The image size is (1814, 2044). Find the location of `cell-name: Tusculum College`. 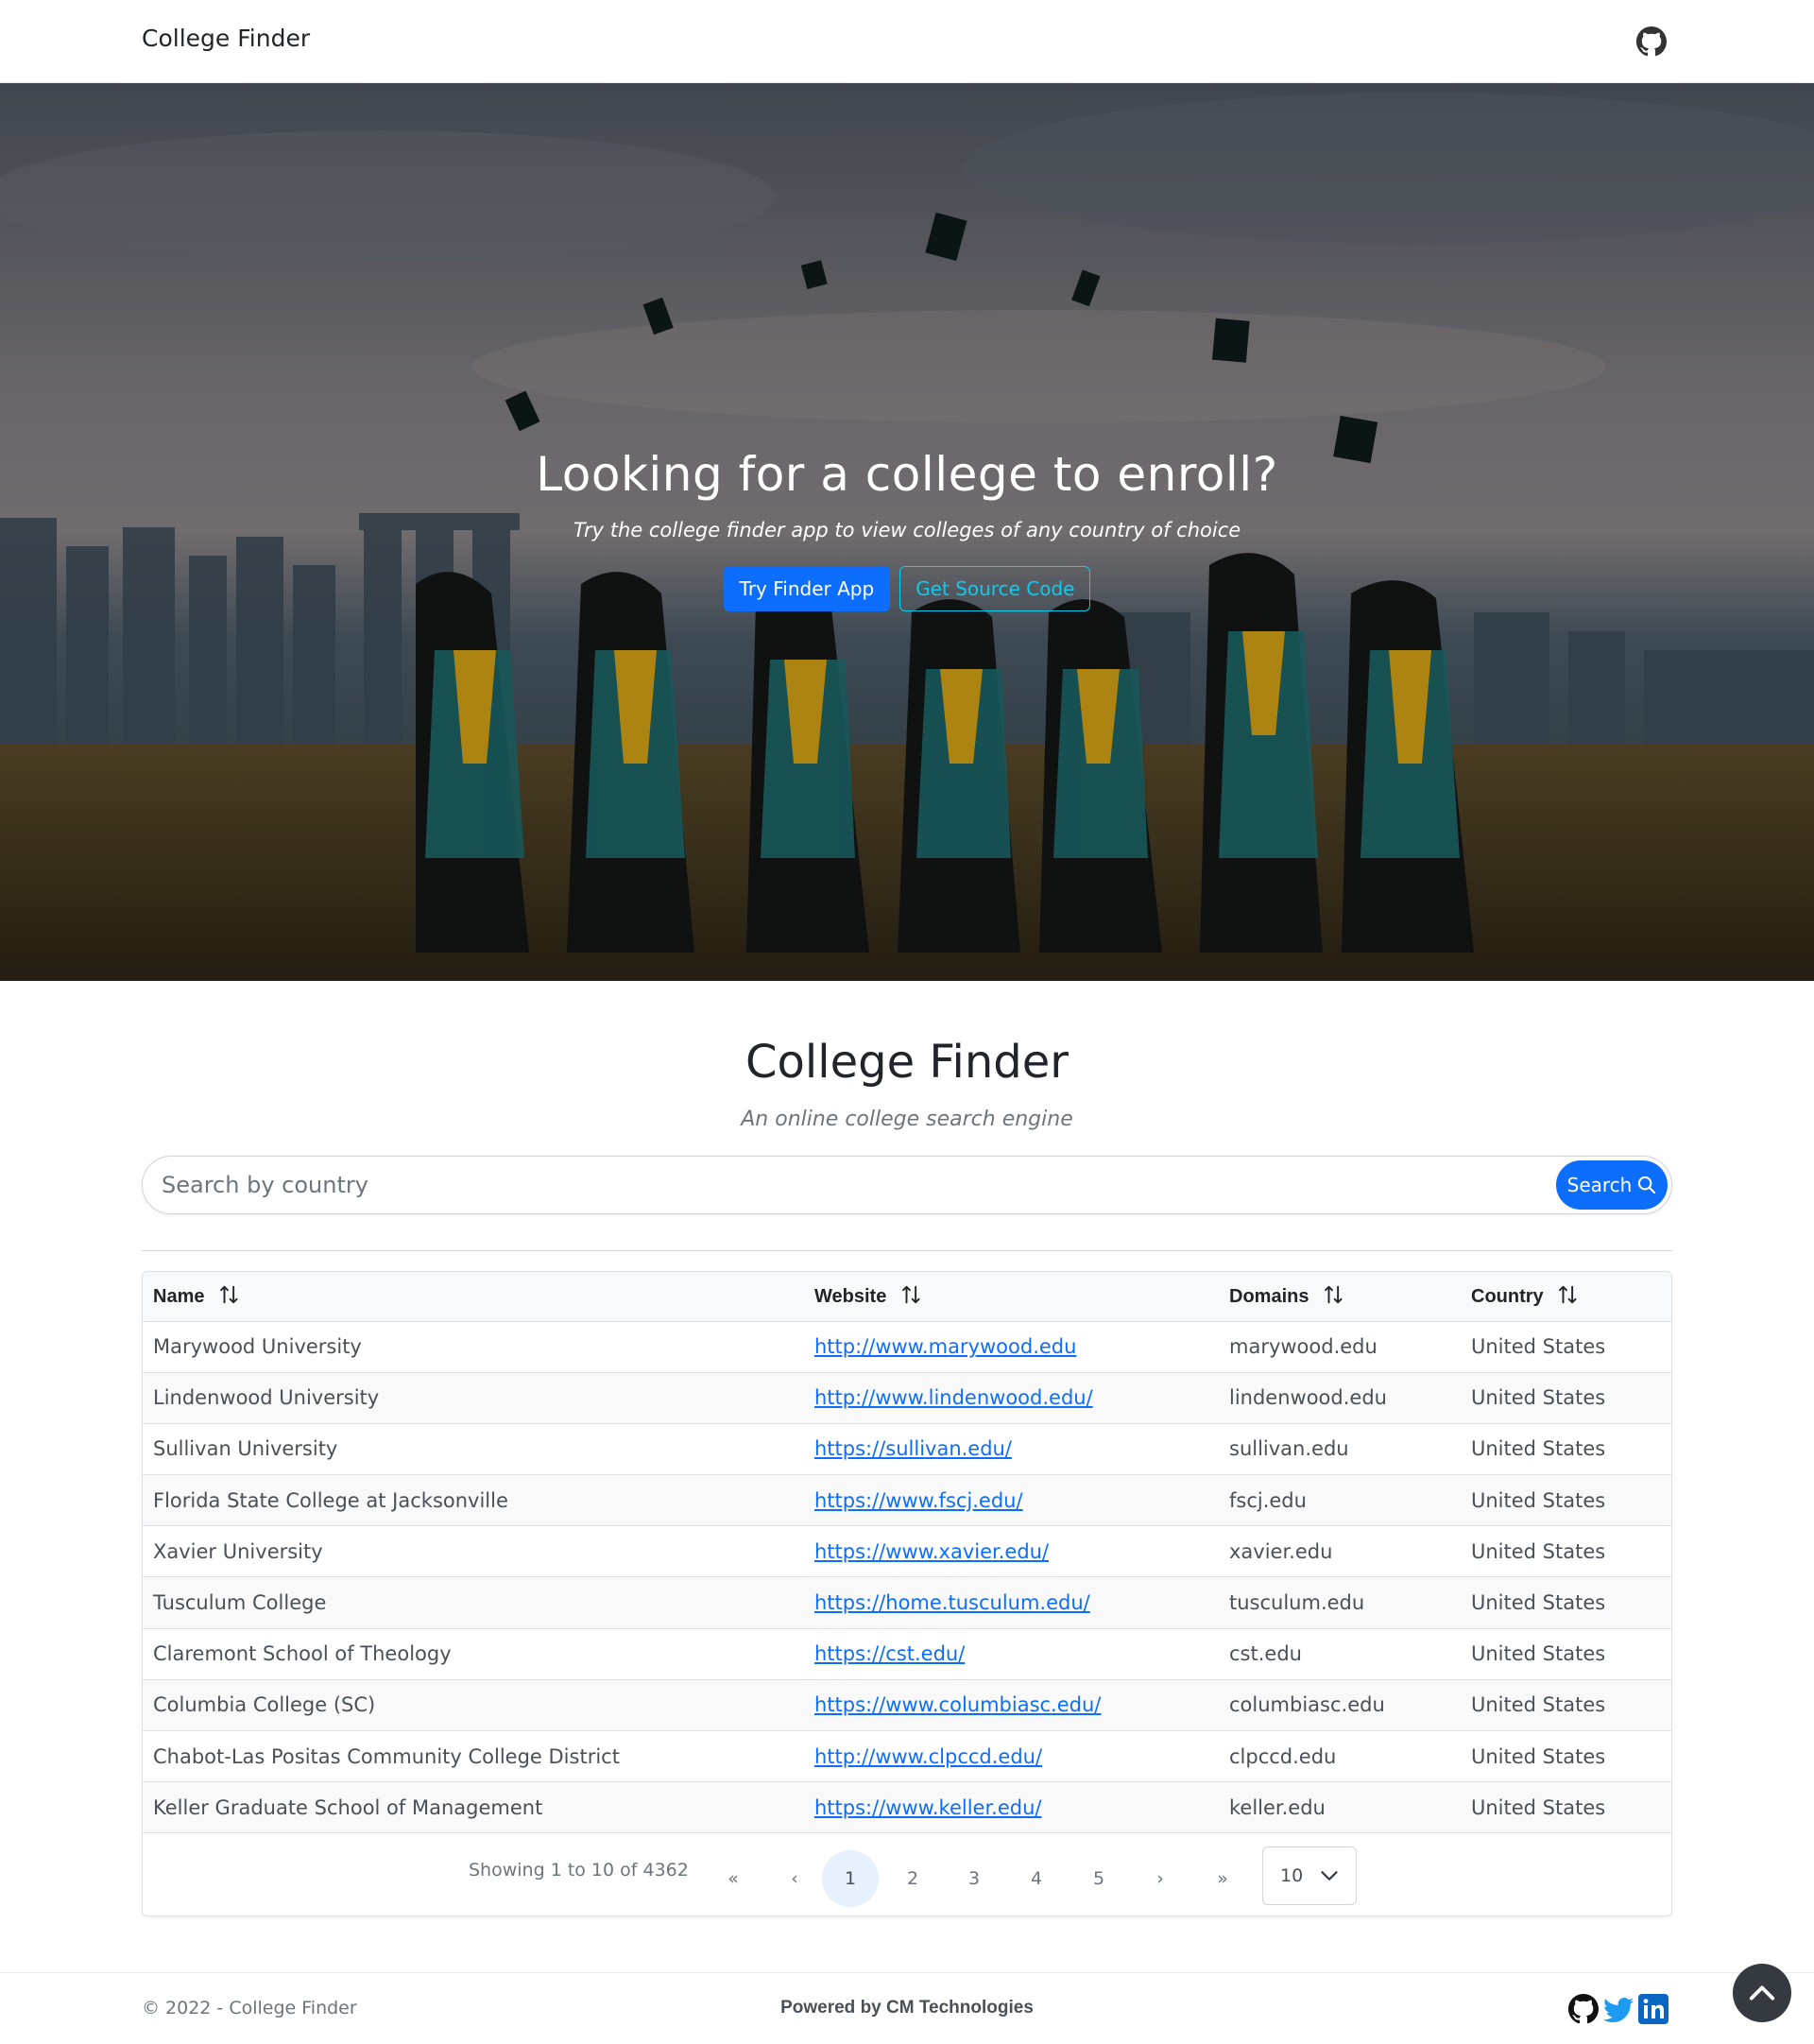

cell-name: Tusculum College is located at coordinates (240, 1603).